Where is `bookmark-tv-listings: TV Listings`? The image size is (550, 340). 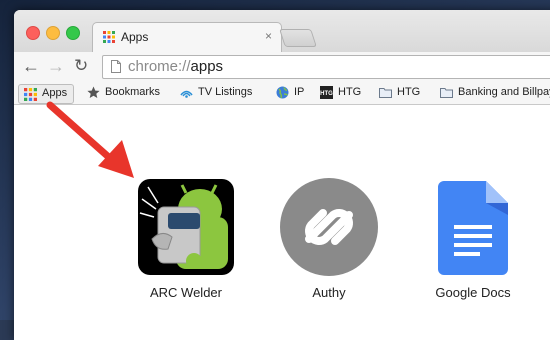 bookmark-tv-listings: TV Listings is located at coordinates (226, 93).